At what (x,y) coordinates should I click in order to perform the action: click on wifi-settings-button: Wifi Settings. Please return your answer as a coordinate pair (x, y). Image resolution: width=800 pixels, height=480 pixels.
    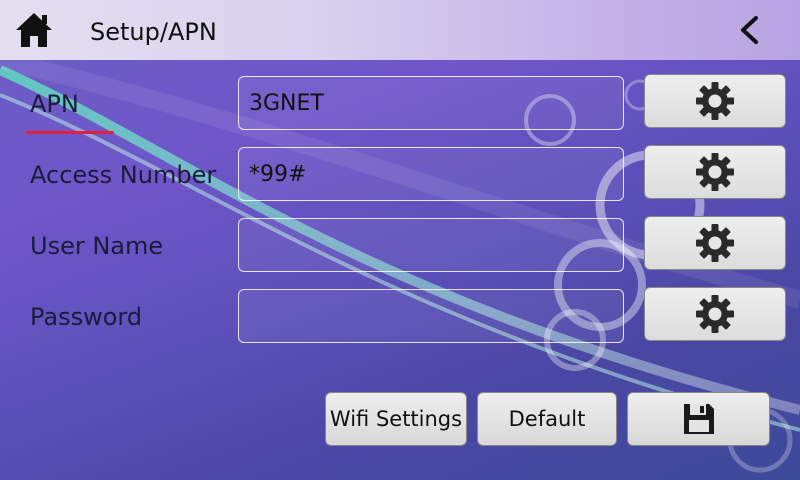
    Looking at the image, I should click on (396, 419).